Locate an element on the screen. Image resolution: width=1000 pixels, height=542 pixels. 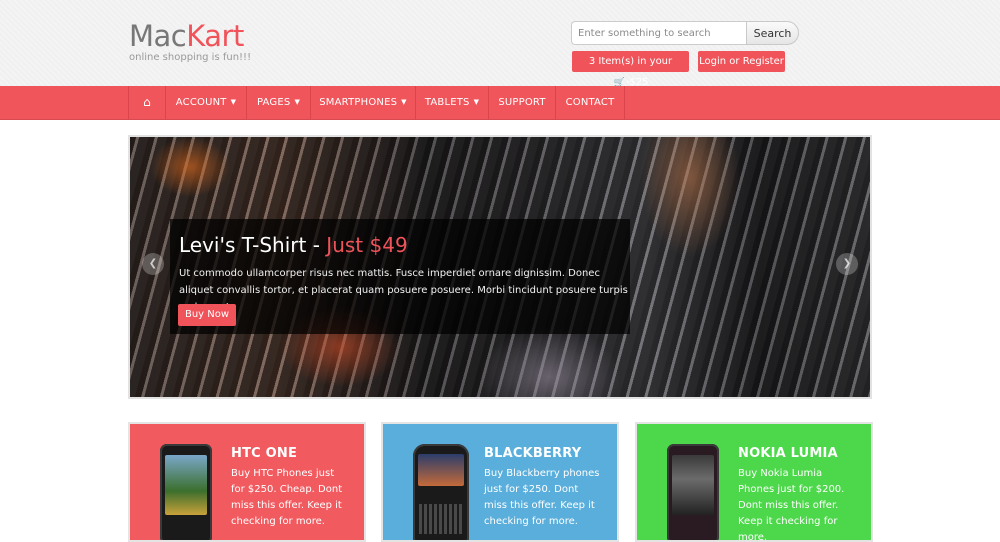
search-form: Search is located at coordinates (685, 33).